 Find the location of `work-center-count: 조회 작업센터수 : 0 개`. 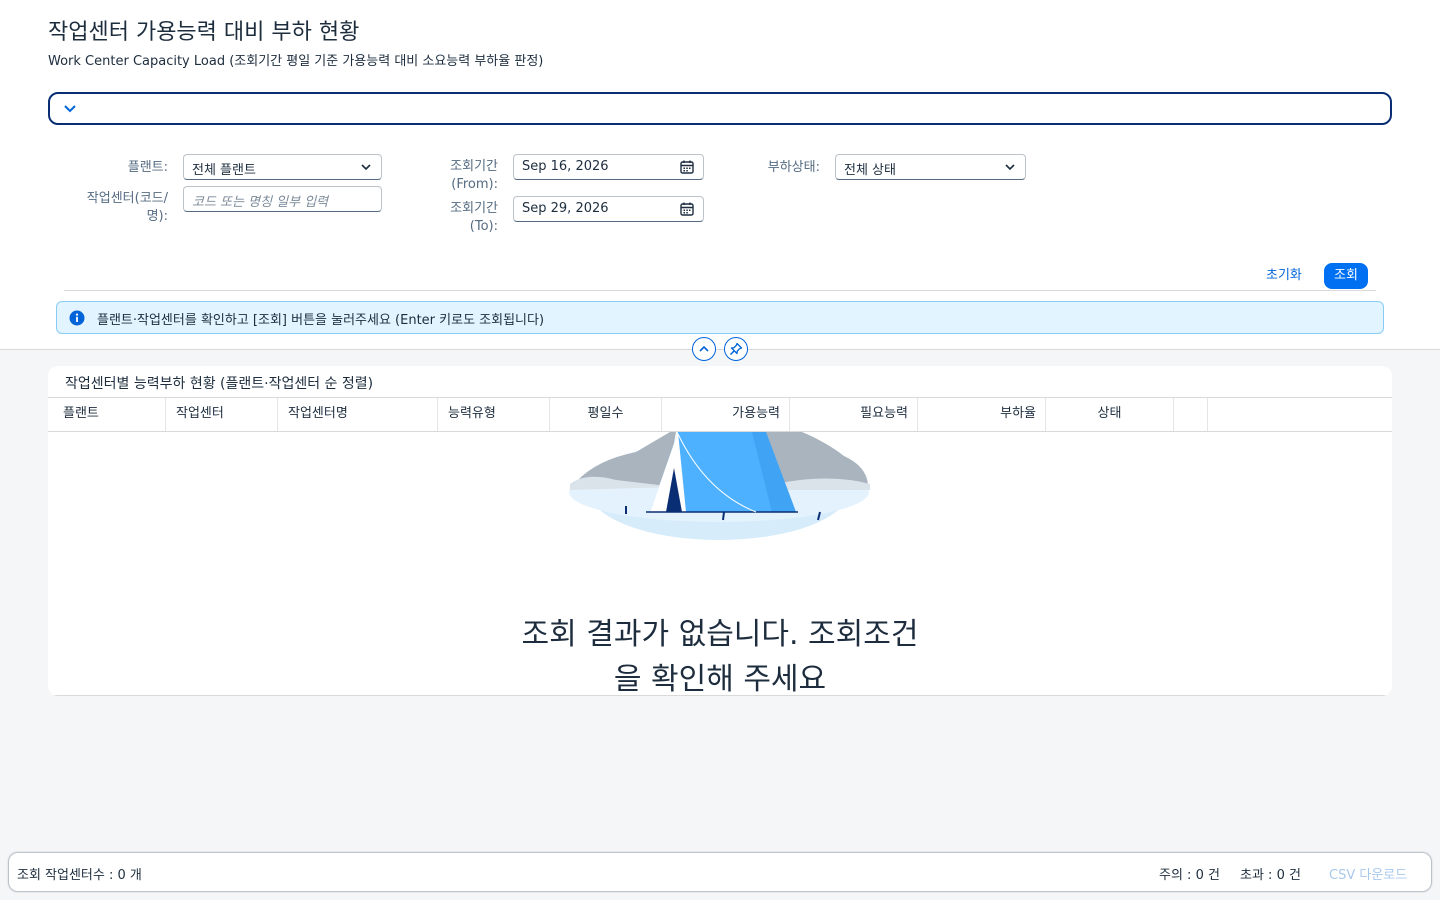

work-center-count: 조회 작업센터수 : 0 개 is located at coordinates (79, 875).